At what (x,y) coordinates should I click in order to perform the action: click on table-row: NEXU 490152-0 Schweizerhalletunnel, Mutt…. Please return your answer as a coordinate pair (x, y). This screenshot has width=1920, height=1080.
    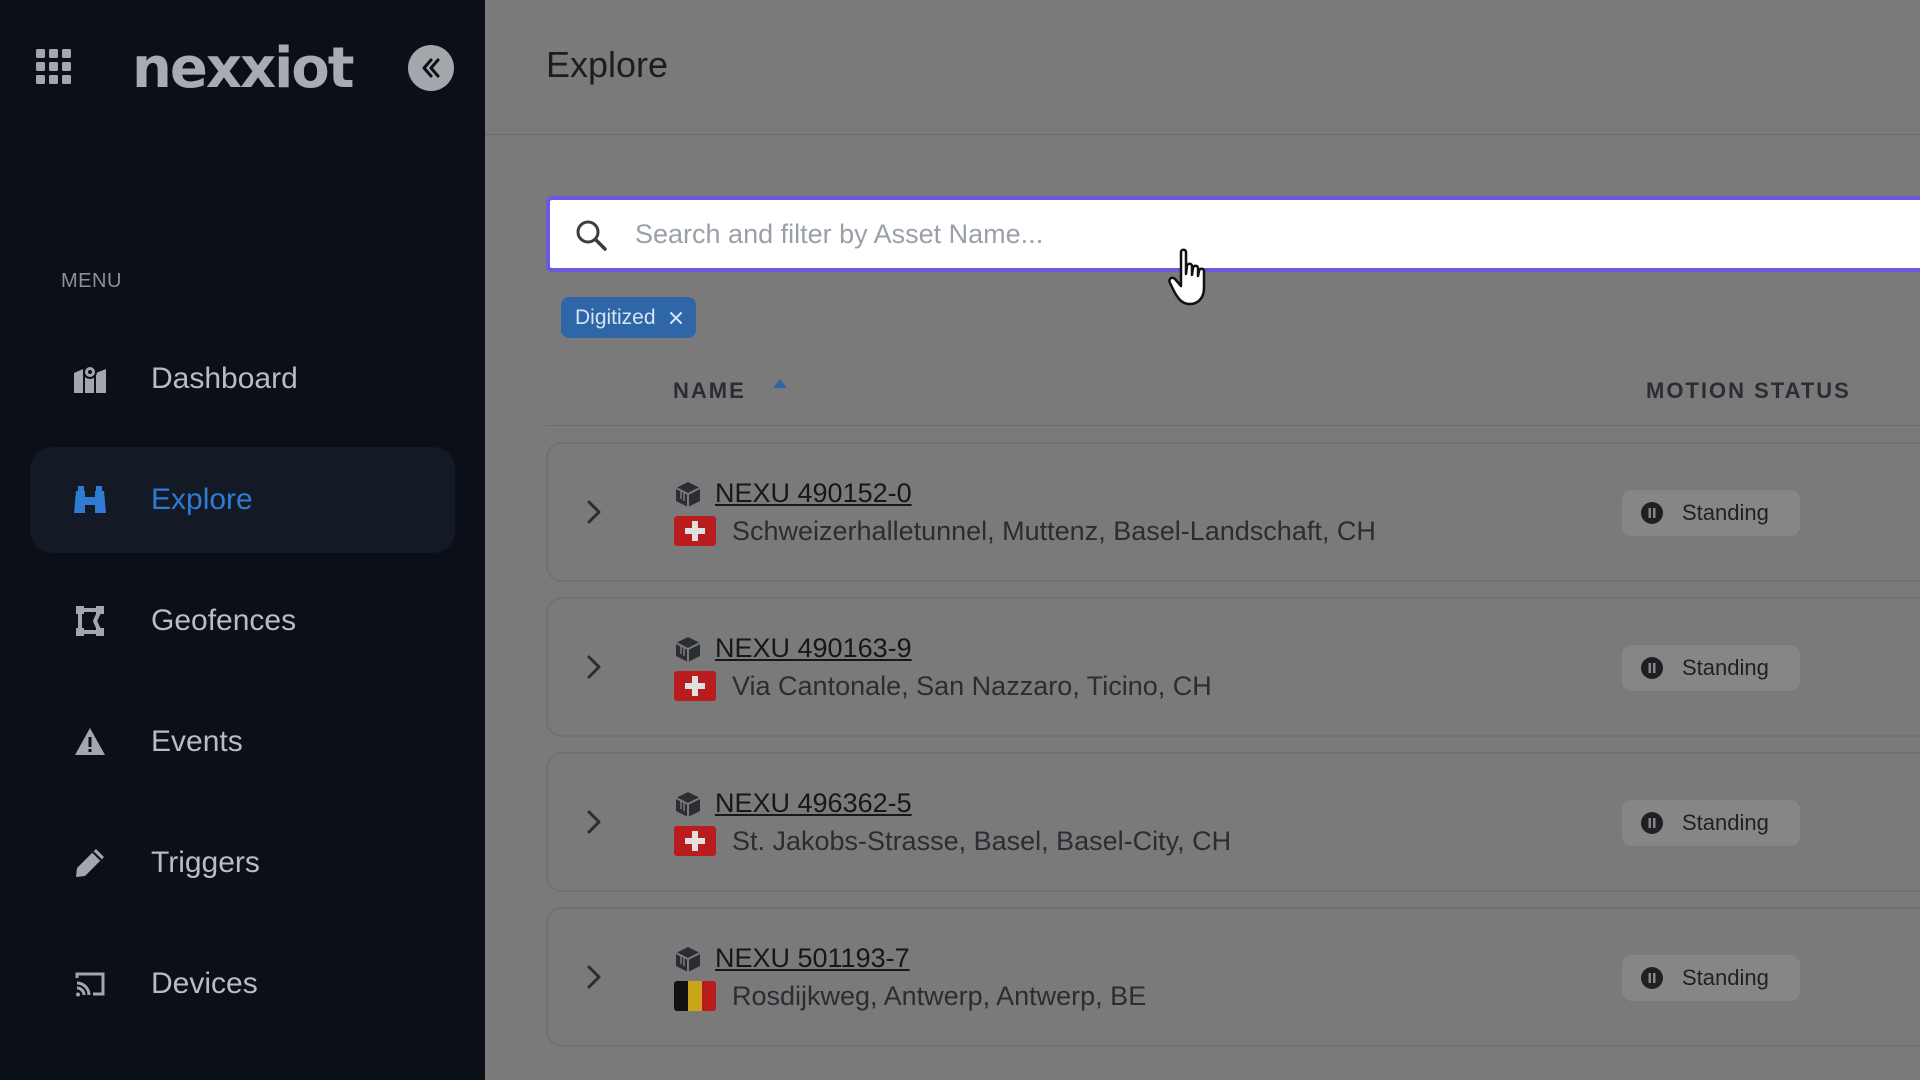
    Looking at the image, I should click on (1233, 512).